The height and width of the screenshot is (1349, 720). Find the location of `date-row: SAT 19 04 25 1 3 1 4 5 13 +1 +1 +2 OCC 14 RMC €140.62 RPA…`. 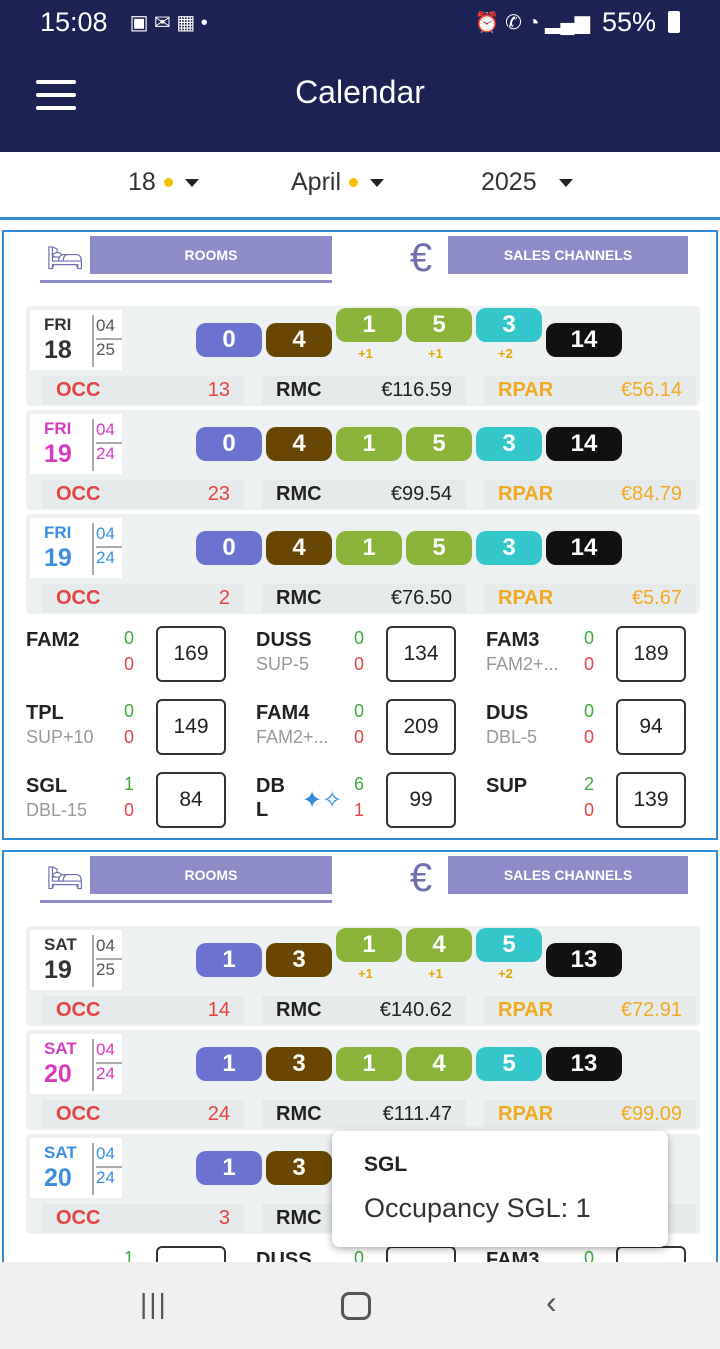

date-row: SAT 19 04 25 1 3 1 4 5 13 +1 +1 +2 OCC 14 RMC €140.62 RPA… is located at coordinates (363, 976).